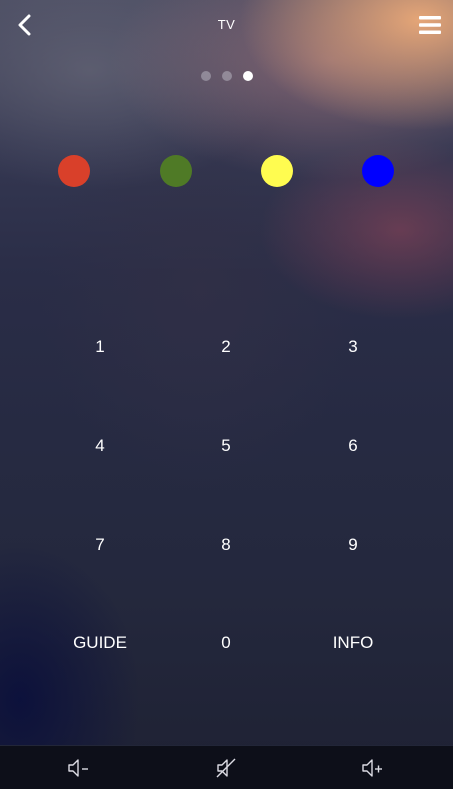 The height and width of the screenshot is (789, 453). I want to click on key-9: 9, so click(353, 545).